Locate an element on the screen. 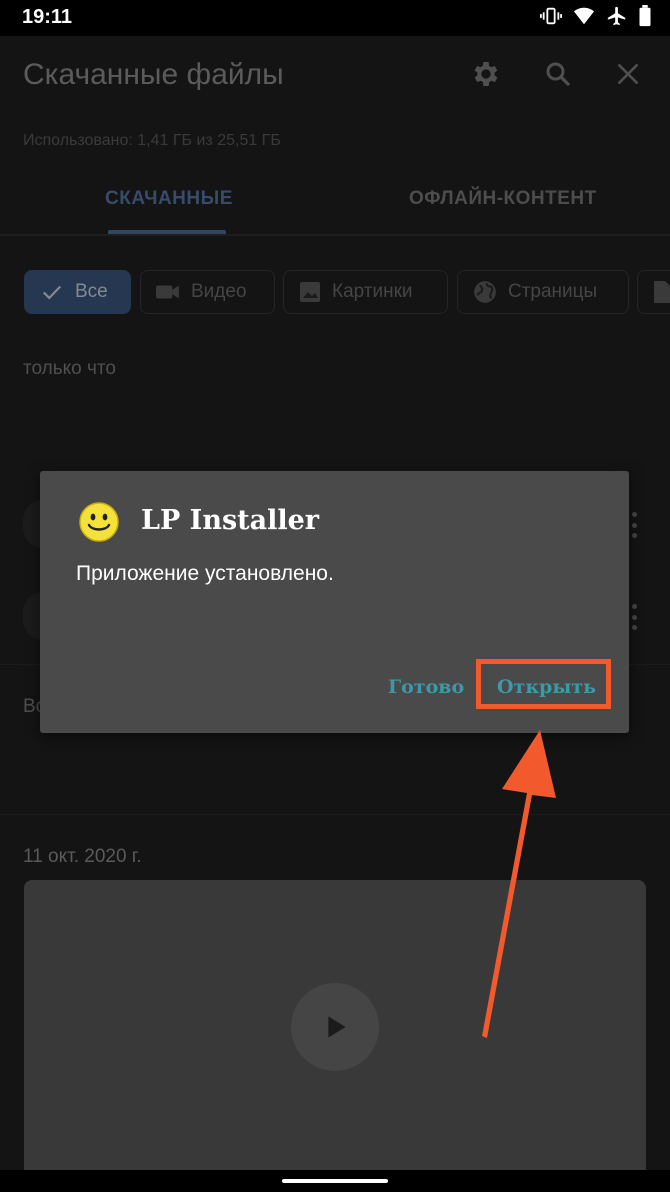 The width and height of the screenshot is (670, 1192). annotation-arrow is located at coordinates (519, 884).